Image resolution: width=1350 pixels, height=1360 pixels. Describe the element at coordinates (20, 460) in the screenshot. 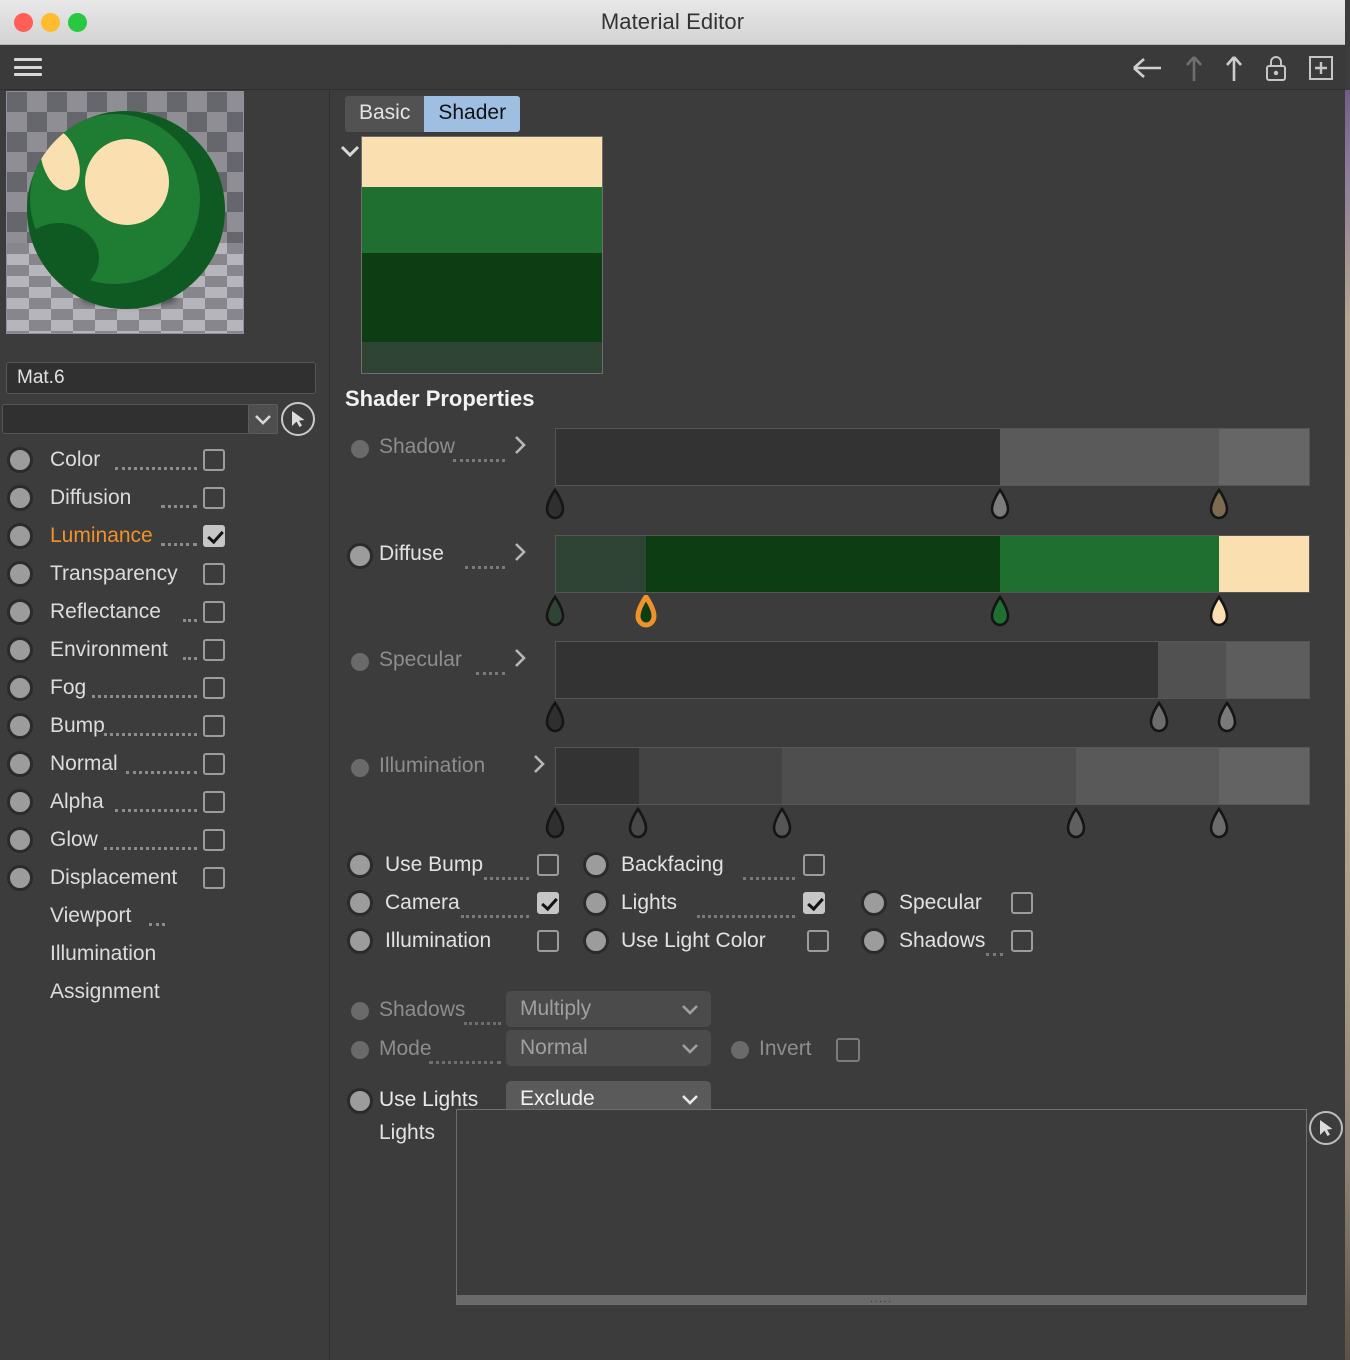

I see `channel-radio-color` at that location.